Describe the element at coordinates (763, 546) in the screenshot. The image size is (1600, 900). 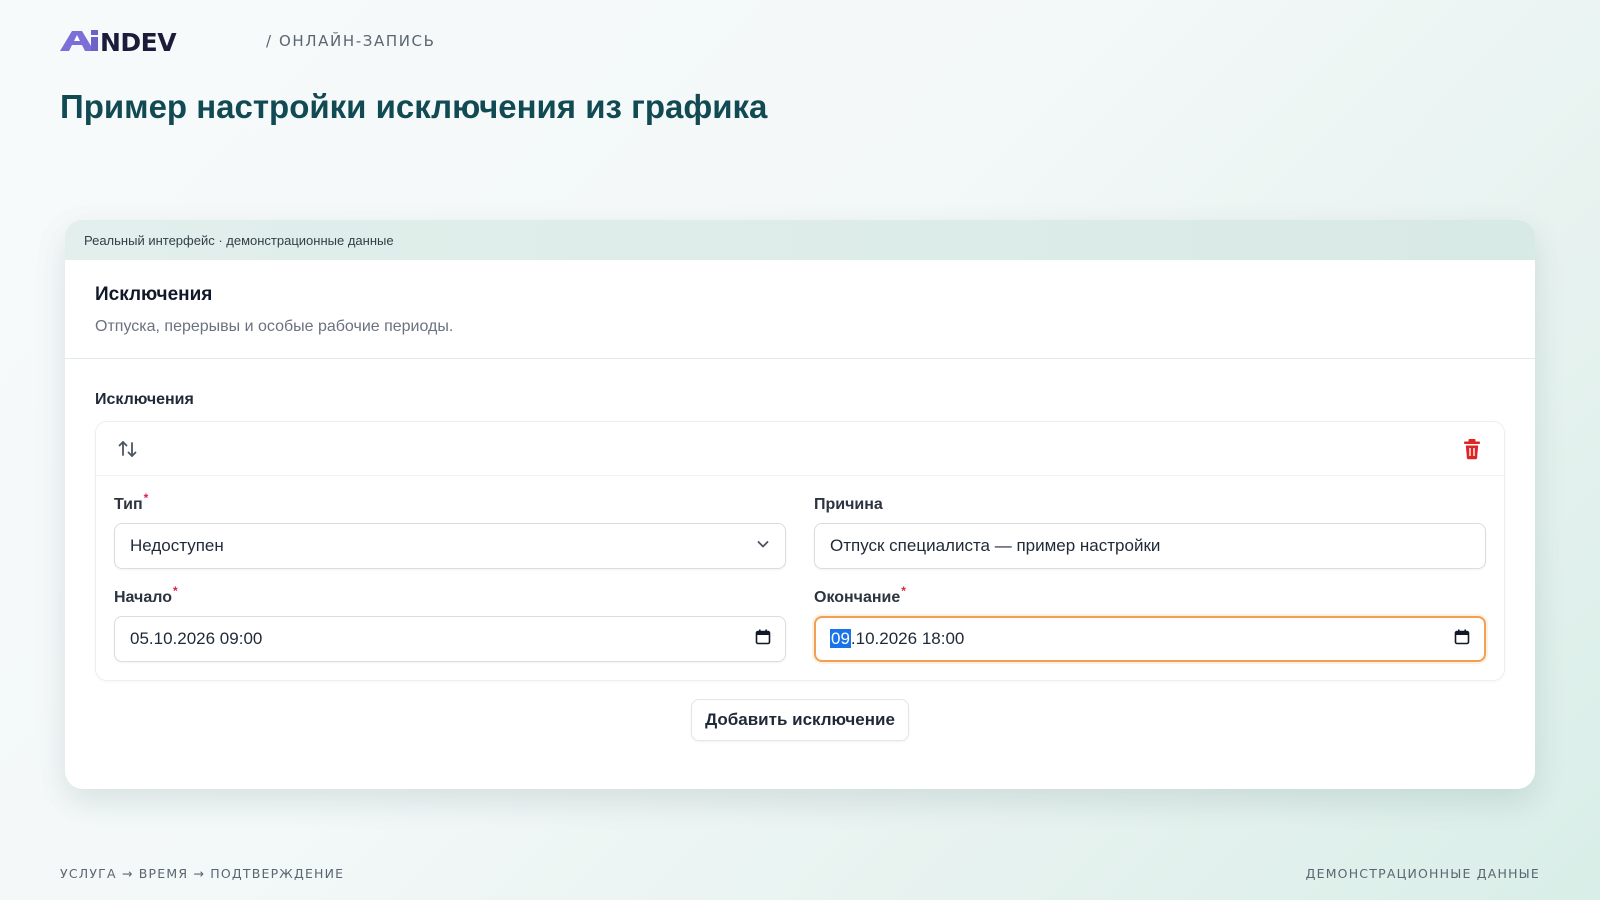
I see `chevron-down-icon` at that location.